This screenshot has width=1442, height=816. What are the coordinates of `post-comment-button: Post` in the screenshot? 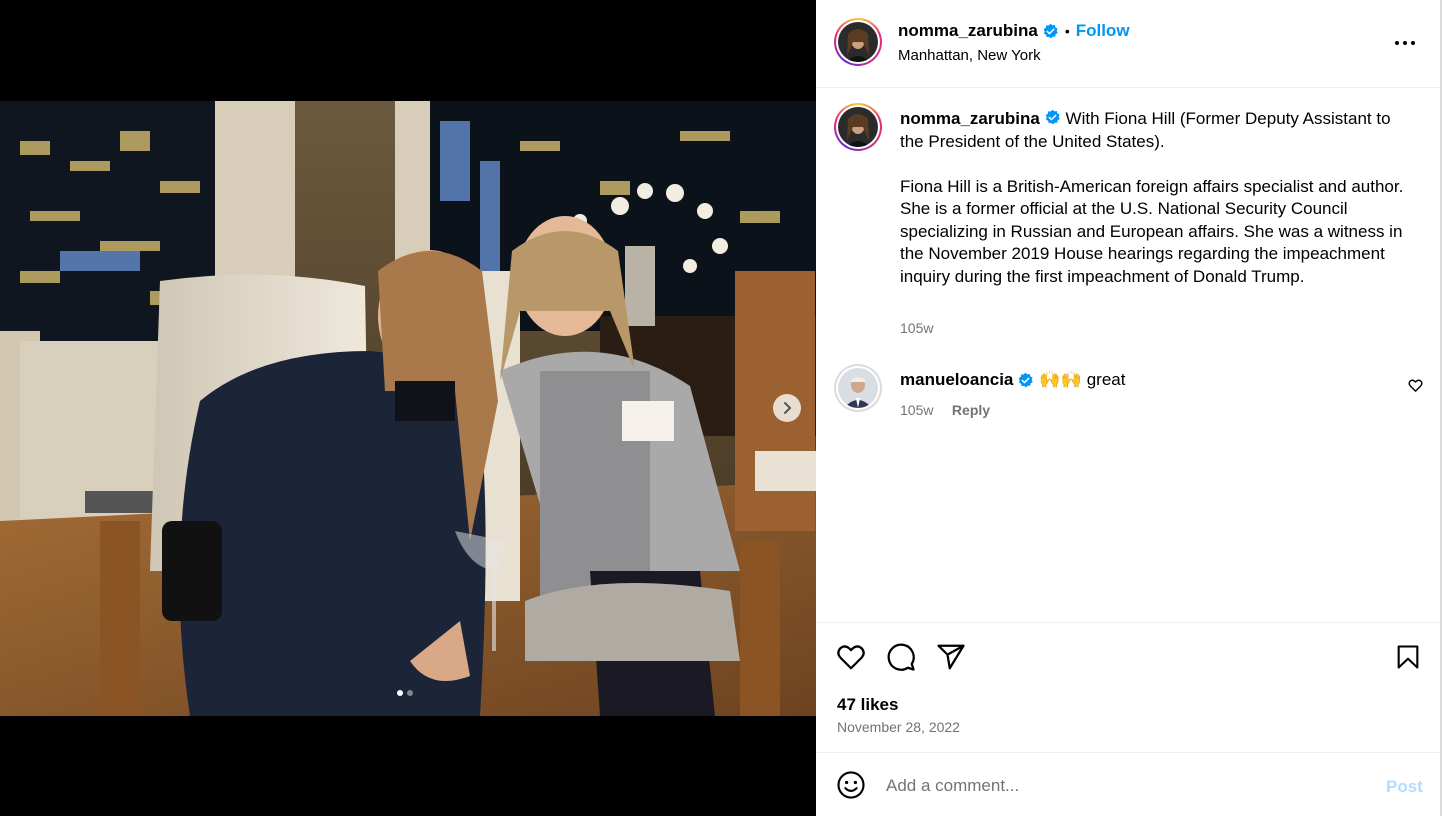 It's located at (1404, 787).